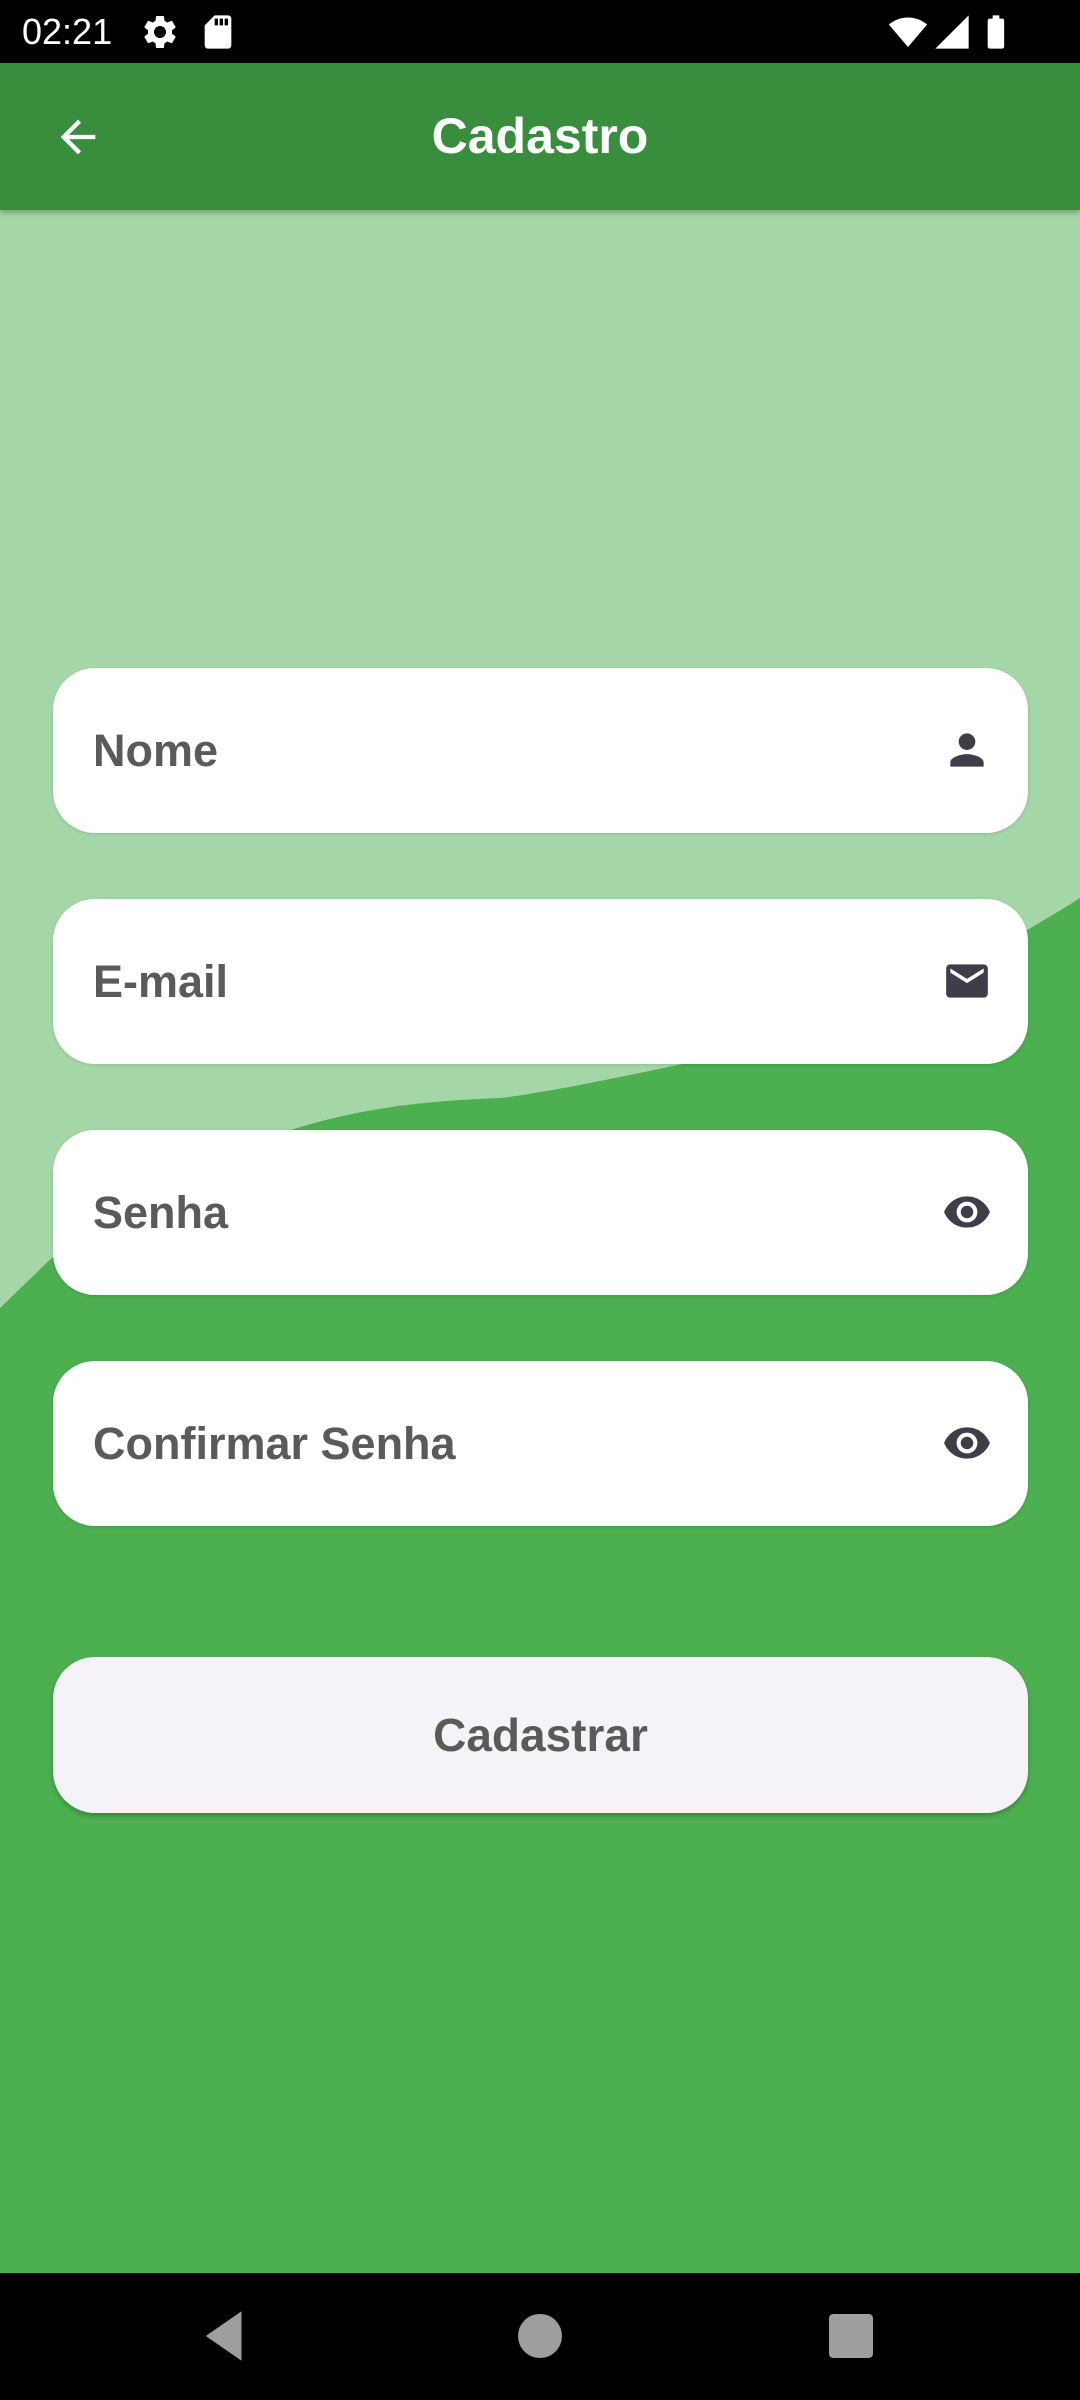  I want to click on page-title: Cadastro, so click(540, 136).